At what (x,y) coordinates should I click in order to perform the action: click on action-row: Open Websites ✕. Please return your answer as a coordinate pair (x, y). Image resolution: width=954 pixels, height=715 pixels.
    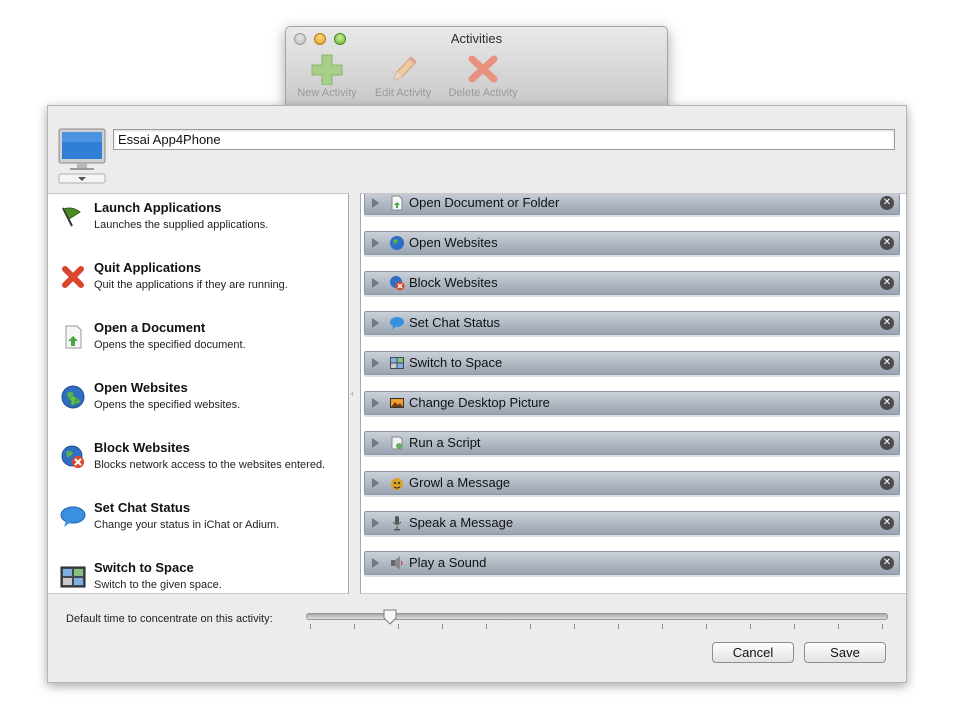
    Looking at the image, I should click on (632, 243).